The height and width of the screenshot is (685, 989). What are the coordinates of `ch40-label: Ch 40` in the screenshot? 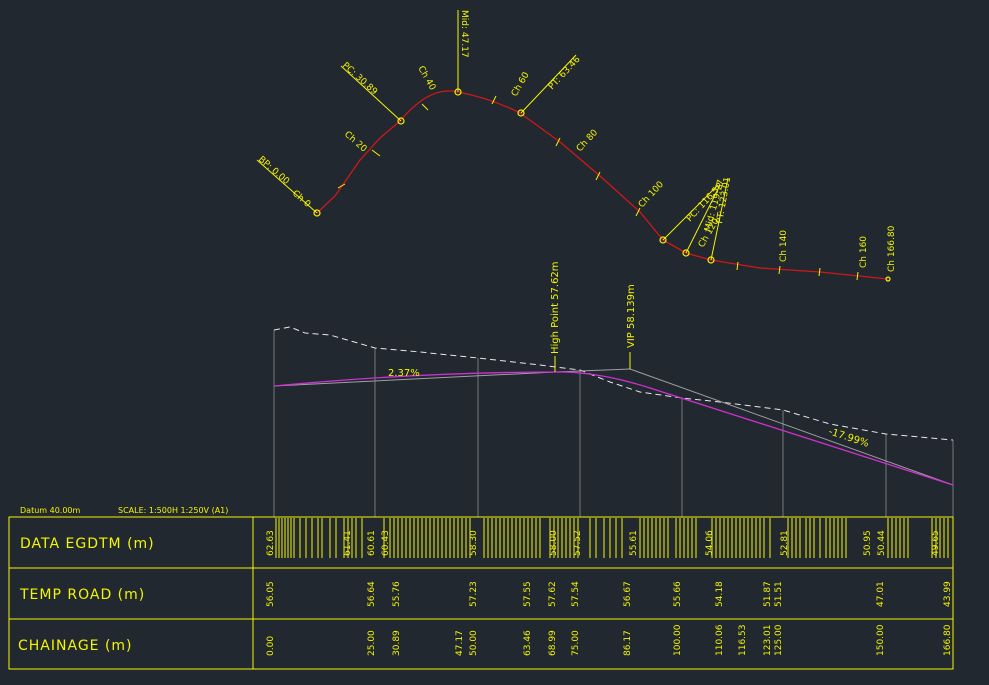 It's located at (426, 79).